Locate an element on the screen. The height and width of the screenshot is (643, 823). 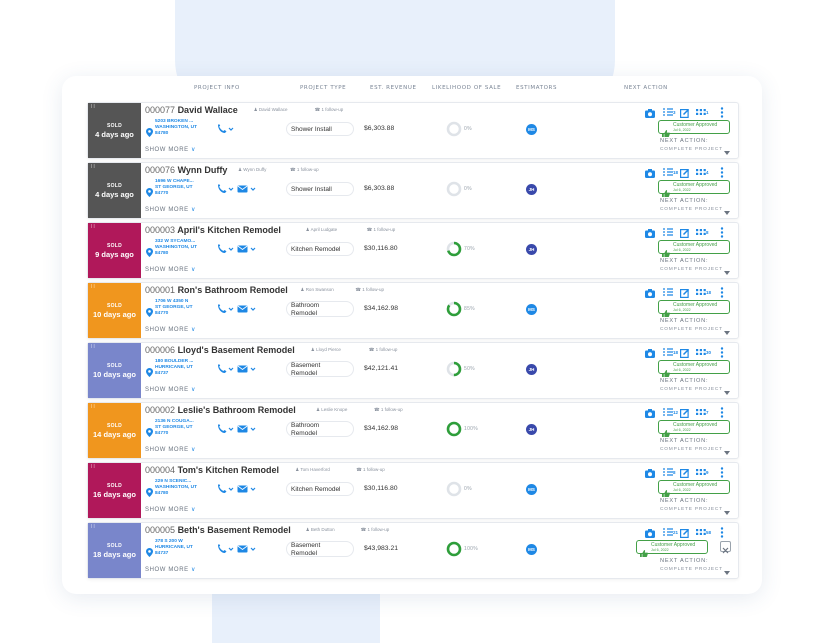
project-type-field: Basement Remodel is located at coordinates (320, 369).